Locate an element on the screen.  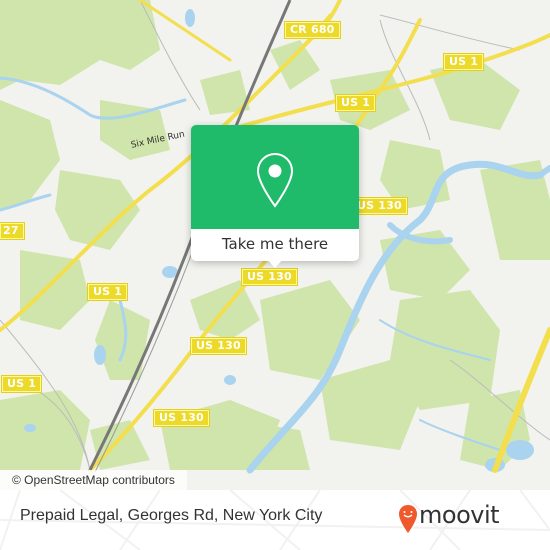
road-label-us1-west: US 1 is located at coordinates (107, 292).